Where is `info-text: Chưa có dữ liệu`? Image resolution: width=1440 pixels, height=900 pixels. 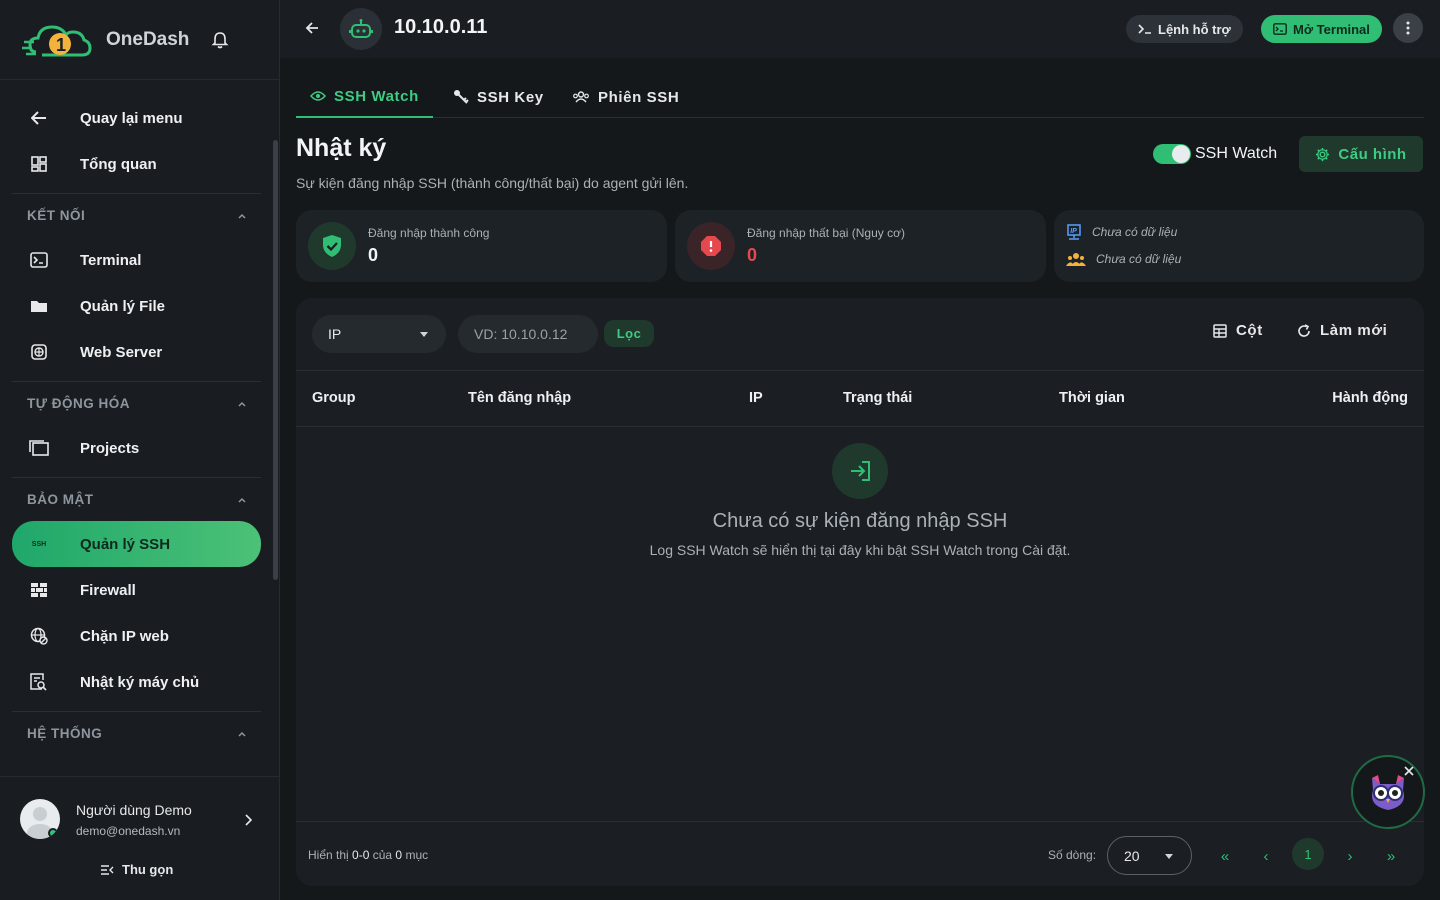
info-text: Chưa có dữ liệu is located at coordinates (1139, 259).